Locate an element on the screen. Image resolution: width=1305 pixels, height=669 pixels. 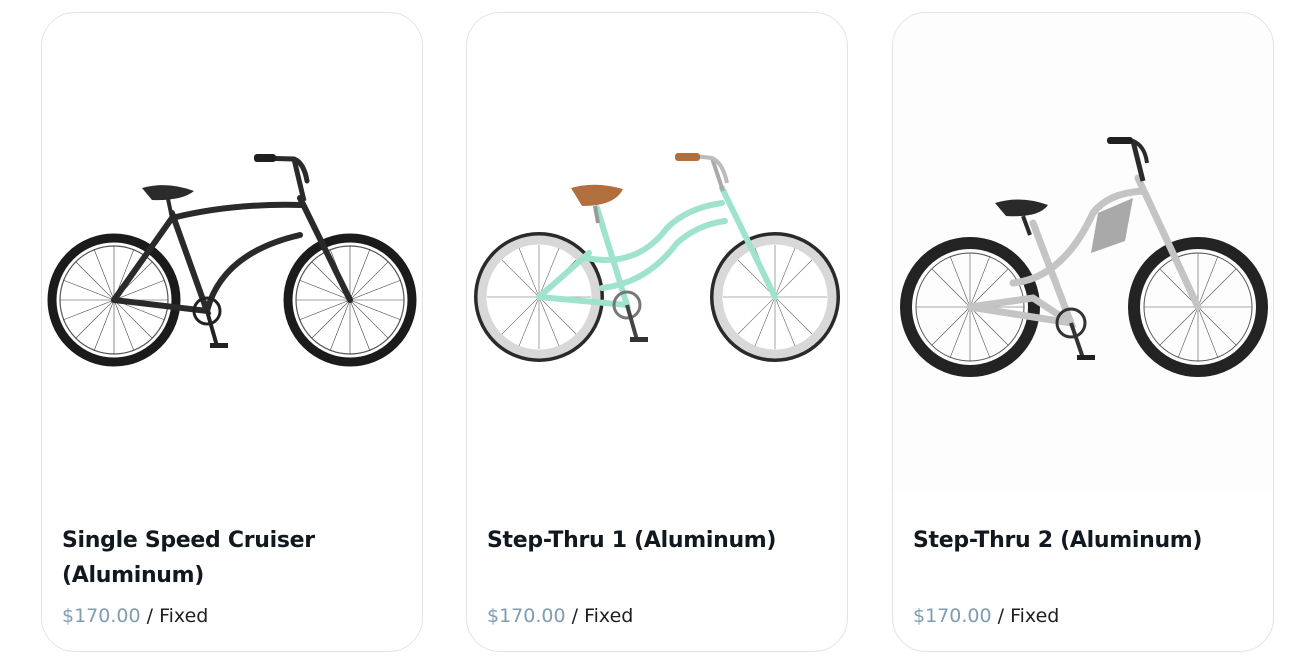
product-title: Step-Thru 2 (Aluminum) is located at coordinates (1083, 540).